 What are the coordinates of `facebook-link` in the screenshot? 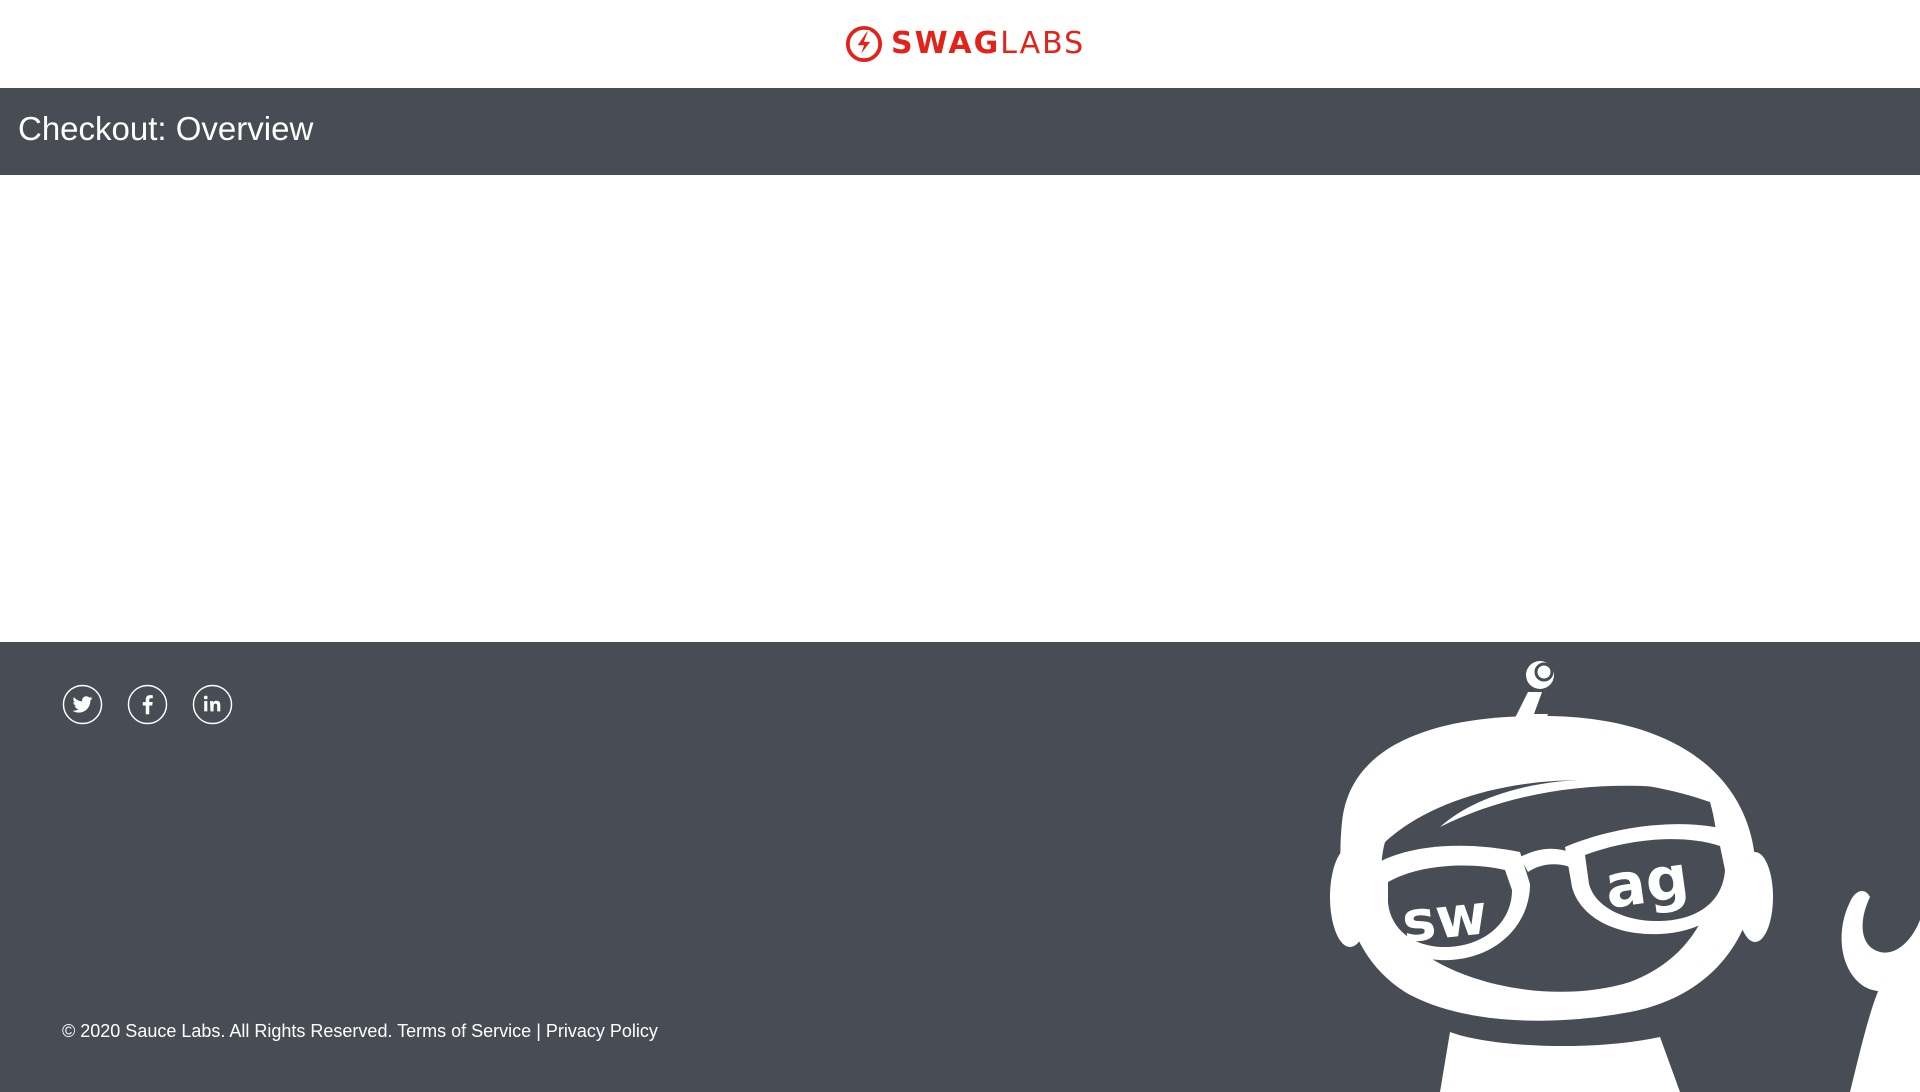 It's located at (147, 704).